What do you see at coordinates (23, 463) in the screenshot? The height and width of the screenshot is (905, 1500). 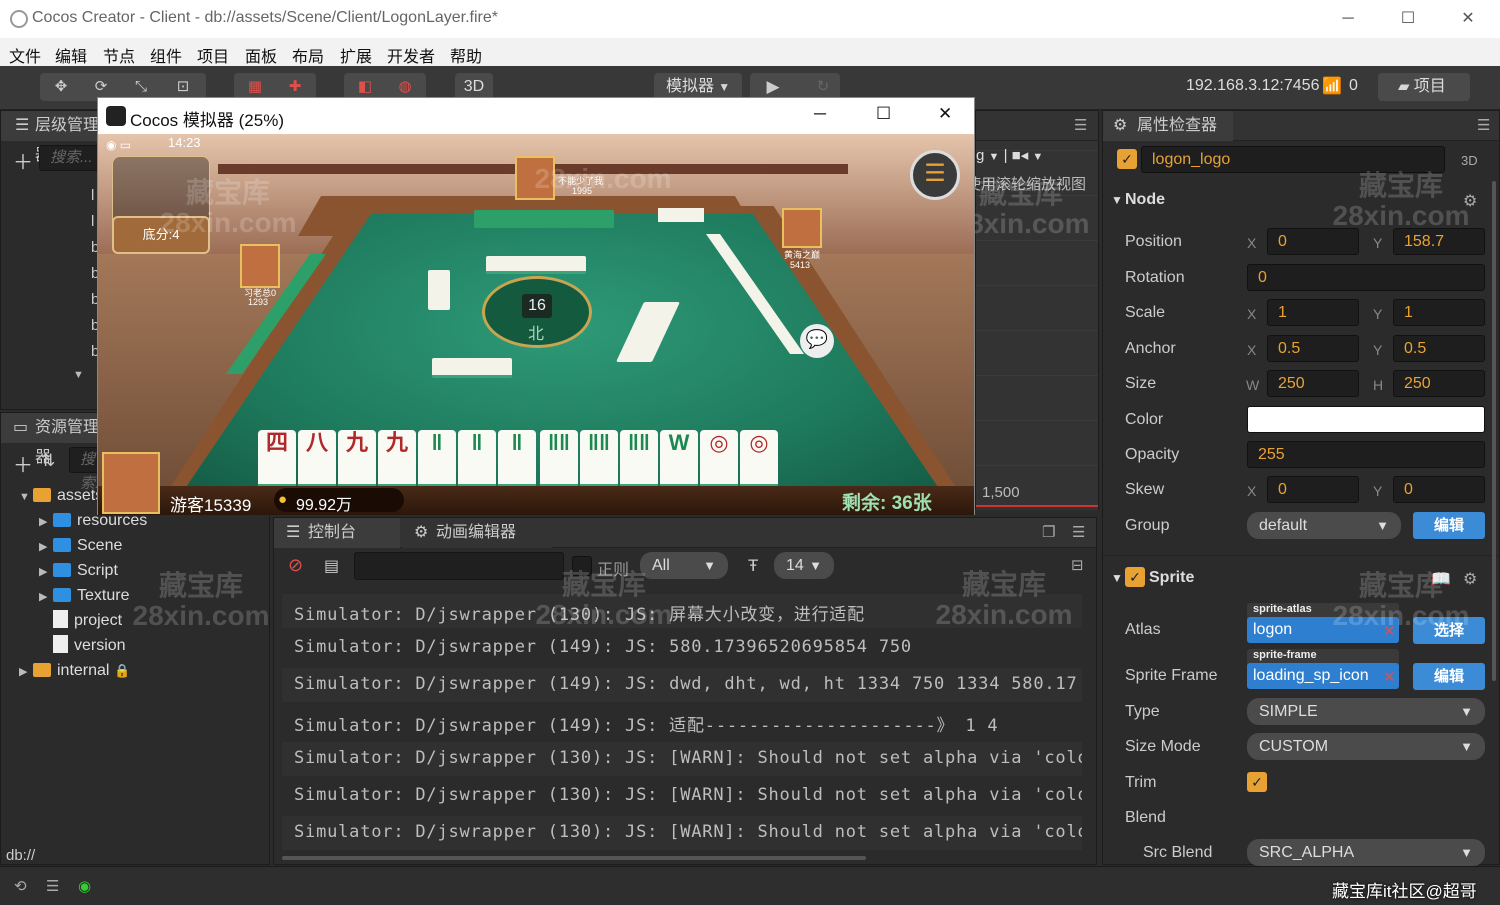 I see `add-asset-button: ＋` at bounding box center [23, 463].